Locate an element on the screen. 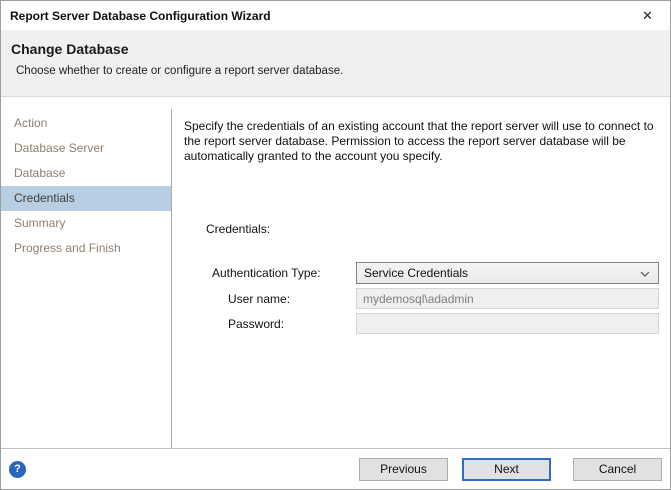 The width and height of the screenshot is (671, 490). password-label: Password: is located at coordinates (256, 323).